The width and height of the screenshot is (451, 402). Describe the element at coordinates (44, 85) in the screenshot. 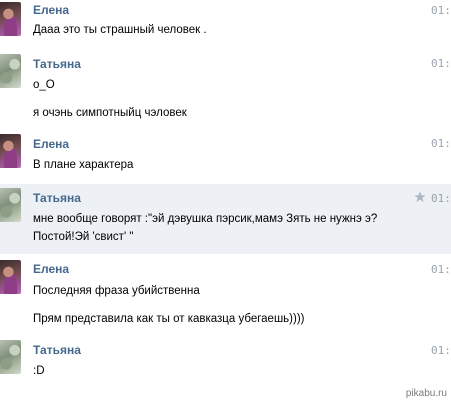

I see `message-text: о_О` at that location.